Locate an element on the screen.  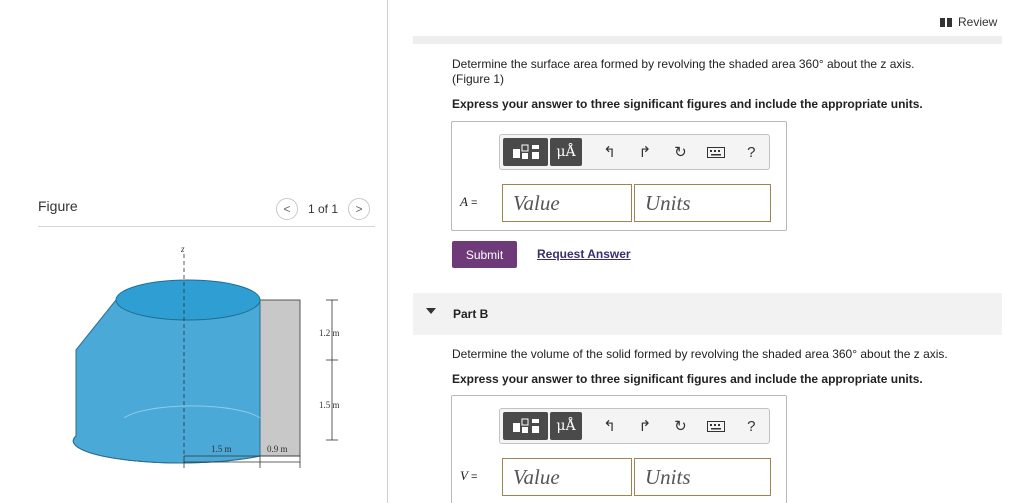
revolved-solid-diagram: z 1.2 m 1.5 m 1.5 m 0.9 m is located at coordinates (206, 356).